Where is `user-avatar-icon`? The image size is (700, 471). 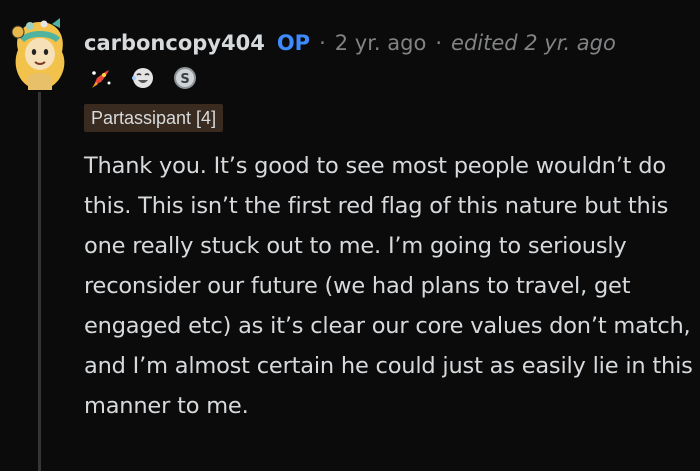
user-avatar-icon is located at coordinates (40, 52).